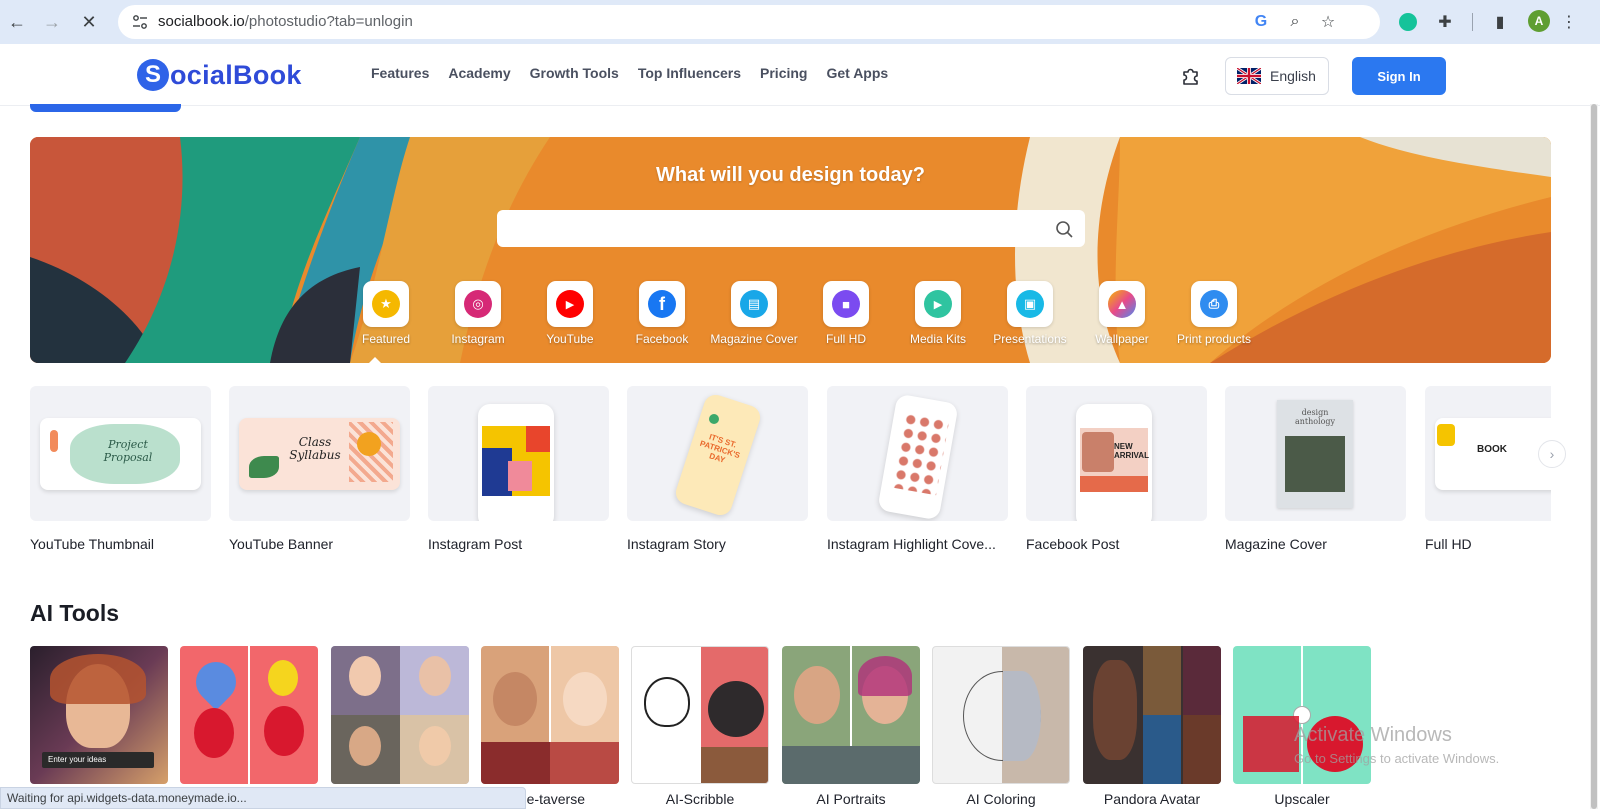 Image resolution: width=1600 pixels, height=809 pixels. I want to click on template-card: Class Syllabus YouTube Banner, so click(319, 469).